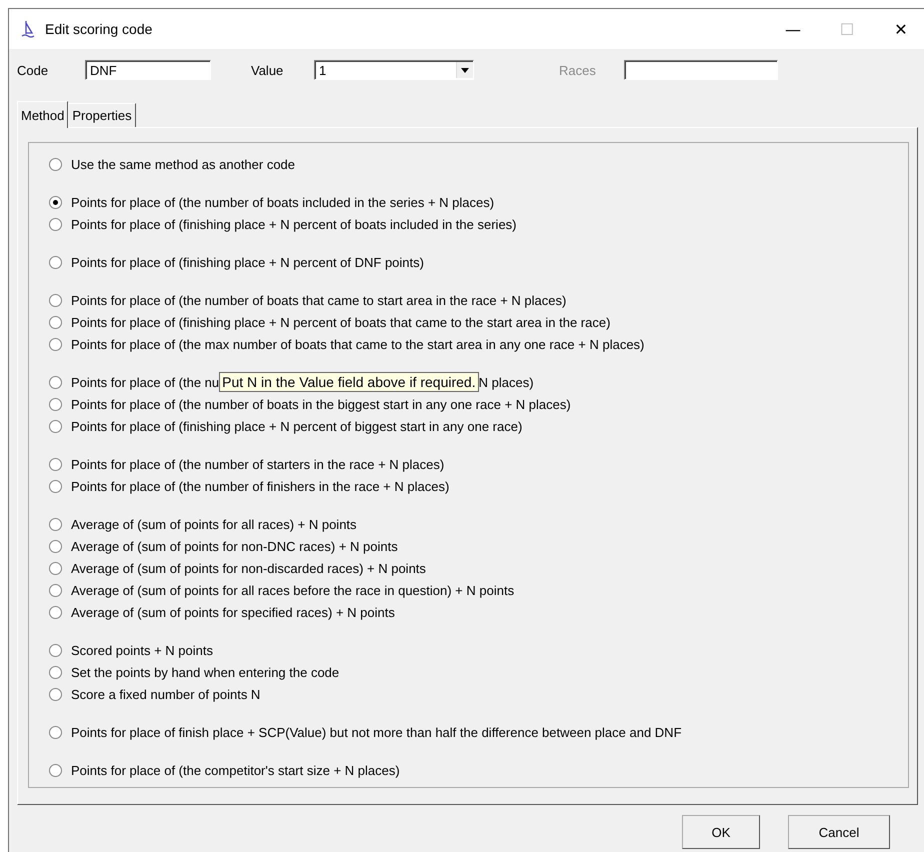  Describe the element at coordinates (292, 590) in the screenshot. I see `option-label: Average of (sum of points for all races before the race in question) + N points` at that location.